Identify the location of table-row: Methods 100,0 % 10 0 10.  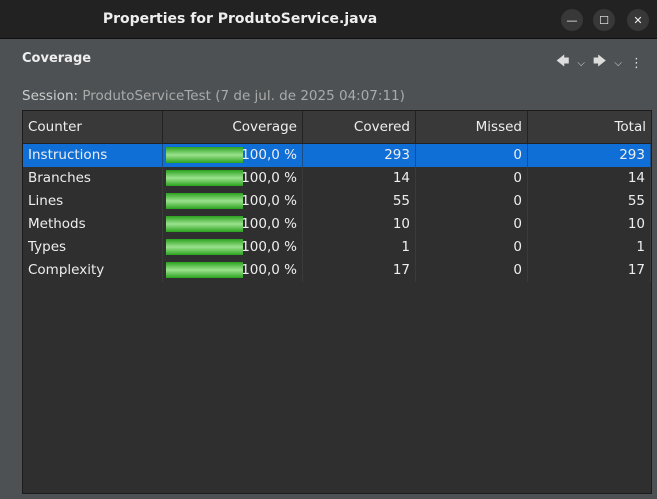
(337, 224).